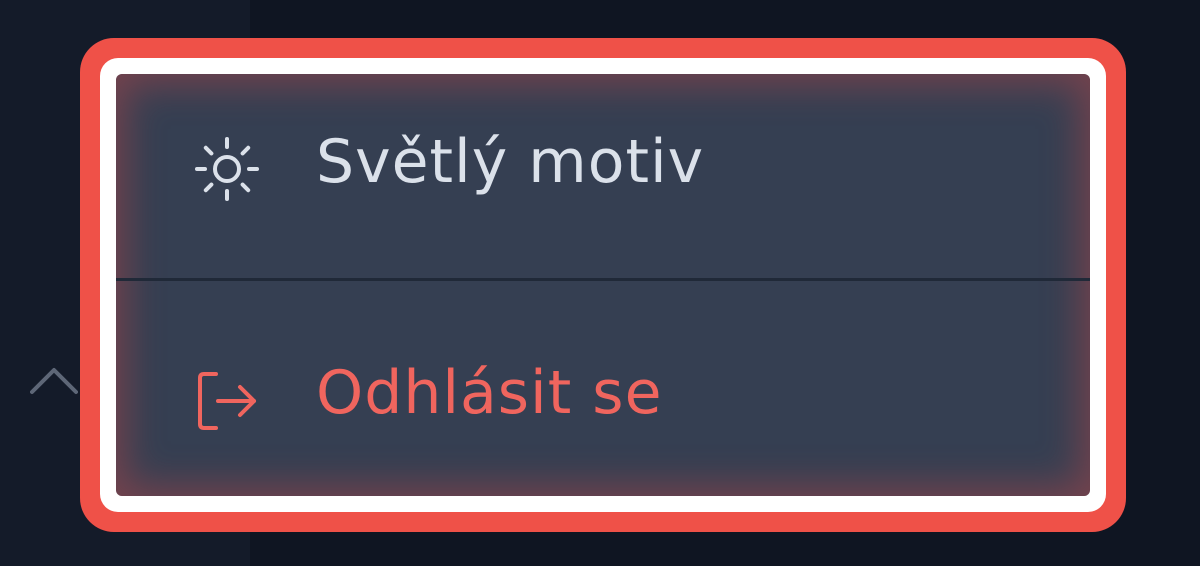  I want to click on logout-label: Odhlásit se, so click(489, 393).